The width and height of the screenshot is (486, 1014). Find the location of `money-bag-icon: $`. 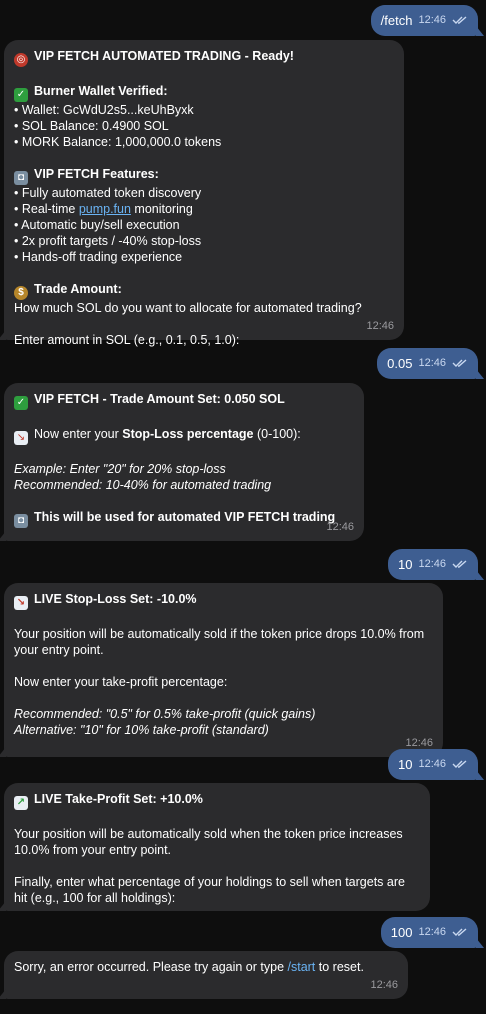

money-bag-icon: $ is located at coordinates (21, 293).